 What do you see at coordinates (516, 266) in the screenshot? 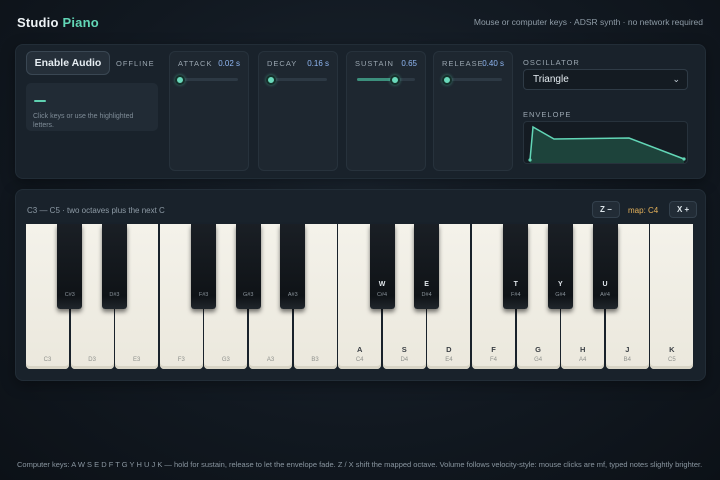
I see `black-key-fsharp4: T F#4` at bounding box center [516, 266].